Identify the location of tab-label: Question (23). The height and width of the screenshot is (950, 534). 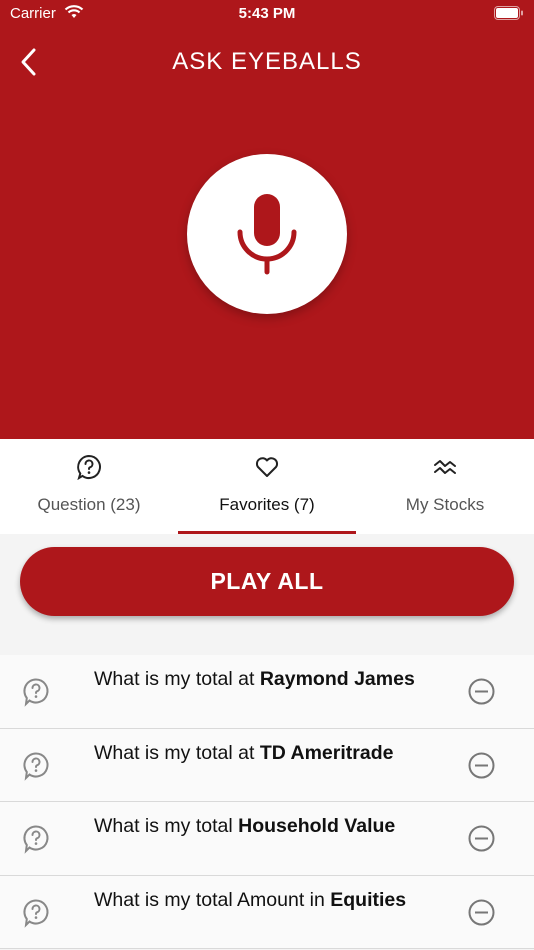
(89, 504).